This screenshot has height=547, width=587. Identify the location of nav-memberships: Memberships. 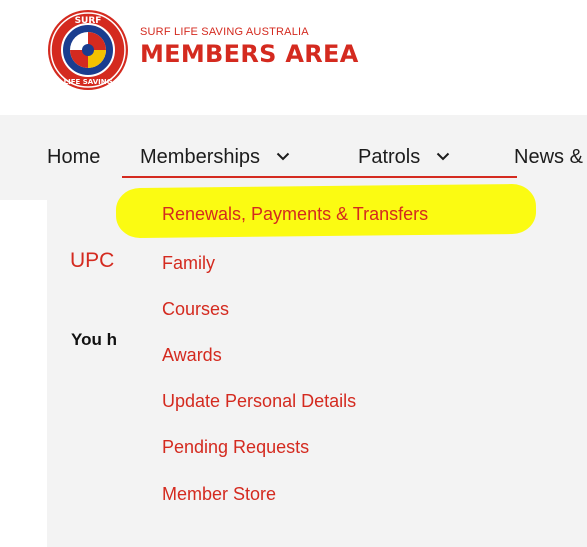
(215, 157).